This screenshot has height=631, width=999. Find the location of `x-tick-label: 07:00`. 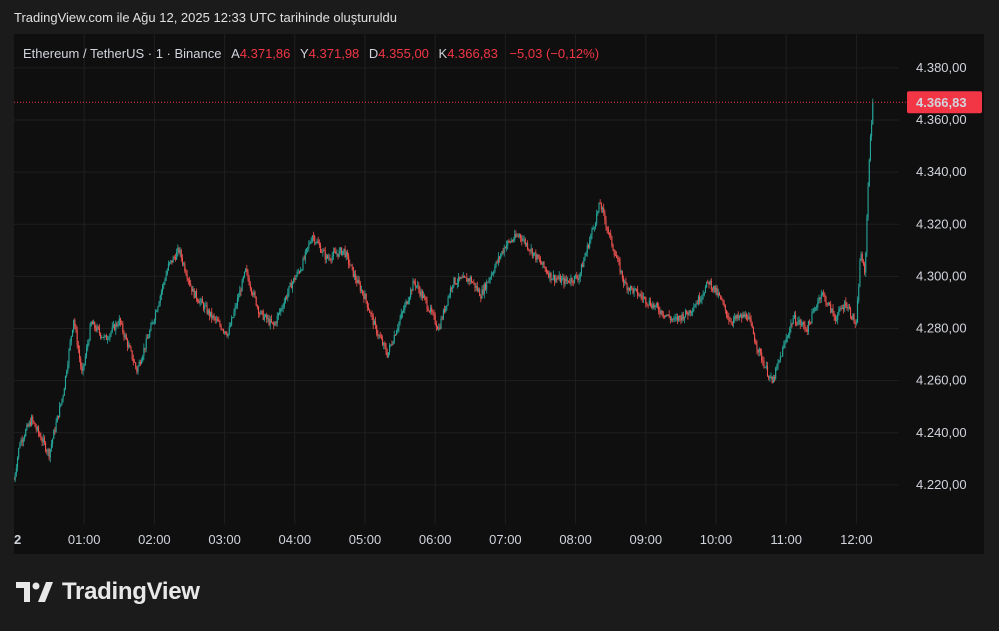

x-tick-label: 07:00 is located at coordinates (505, 539).